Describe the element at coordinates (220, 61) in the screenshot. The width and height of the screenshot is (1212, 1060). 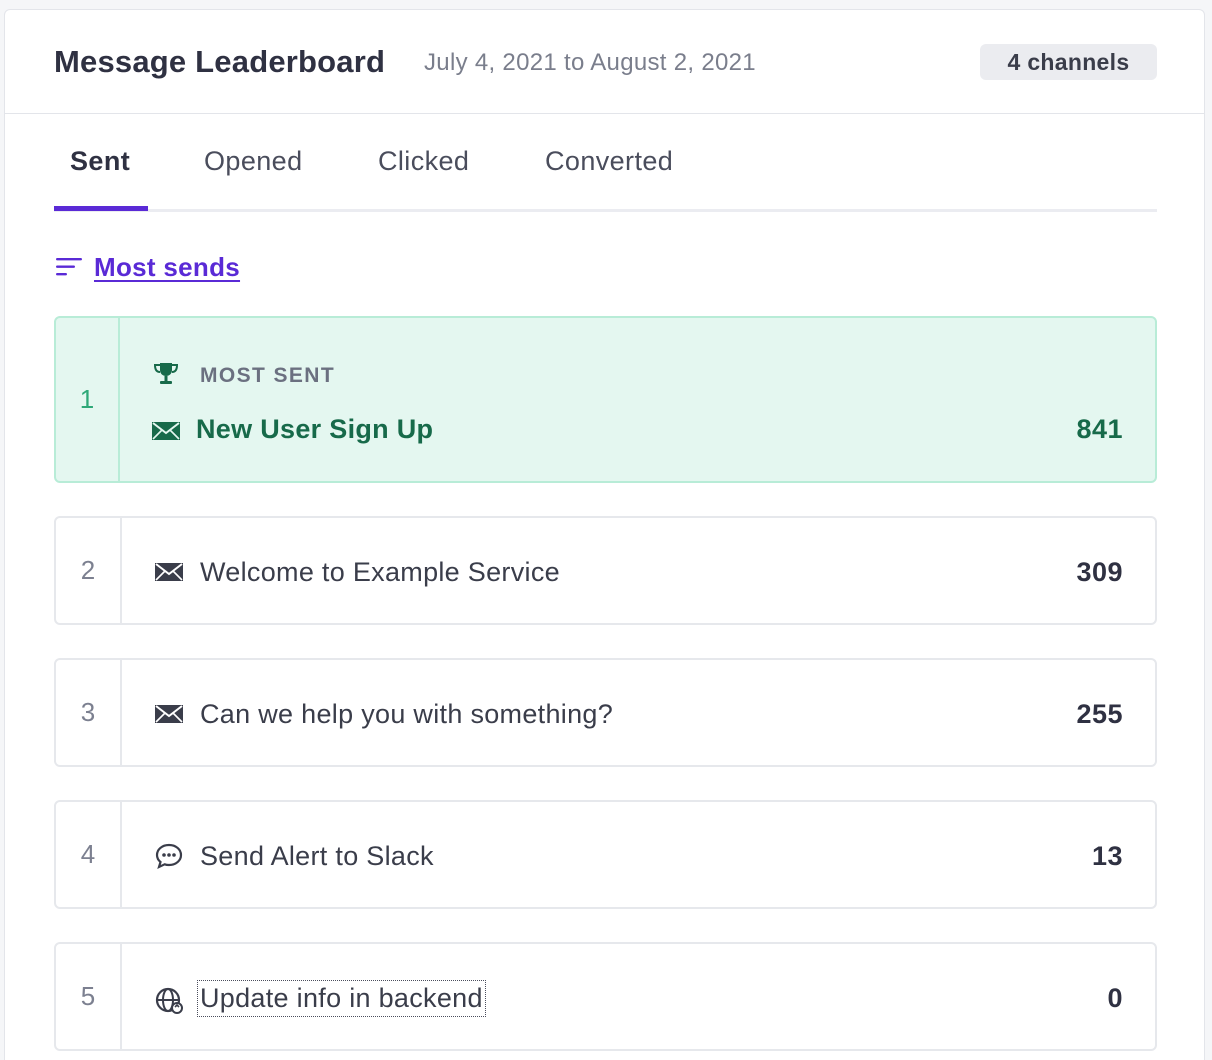
I see `page-title: Message Leaderboard` at that location.